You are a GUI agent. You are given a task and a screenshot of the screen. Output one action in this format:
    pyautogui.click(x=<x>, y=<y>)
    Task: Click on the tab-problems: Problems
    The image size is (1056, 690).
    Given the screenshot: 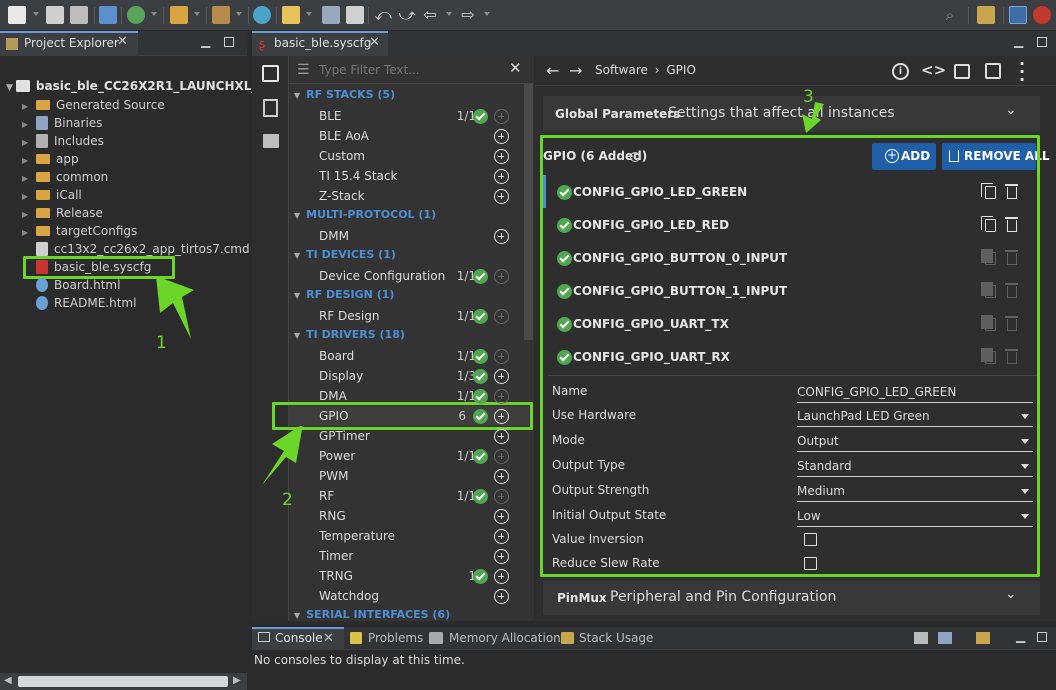 What is the action you would take?
    pyautogui.click(x=395, y=638)
    